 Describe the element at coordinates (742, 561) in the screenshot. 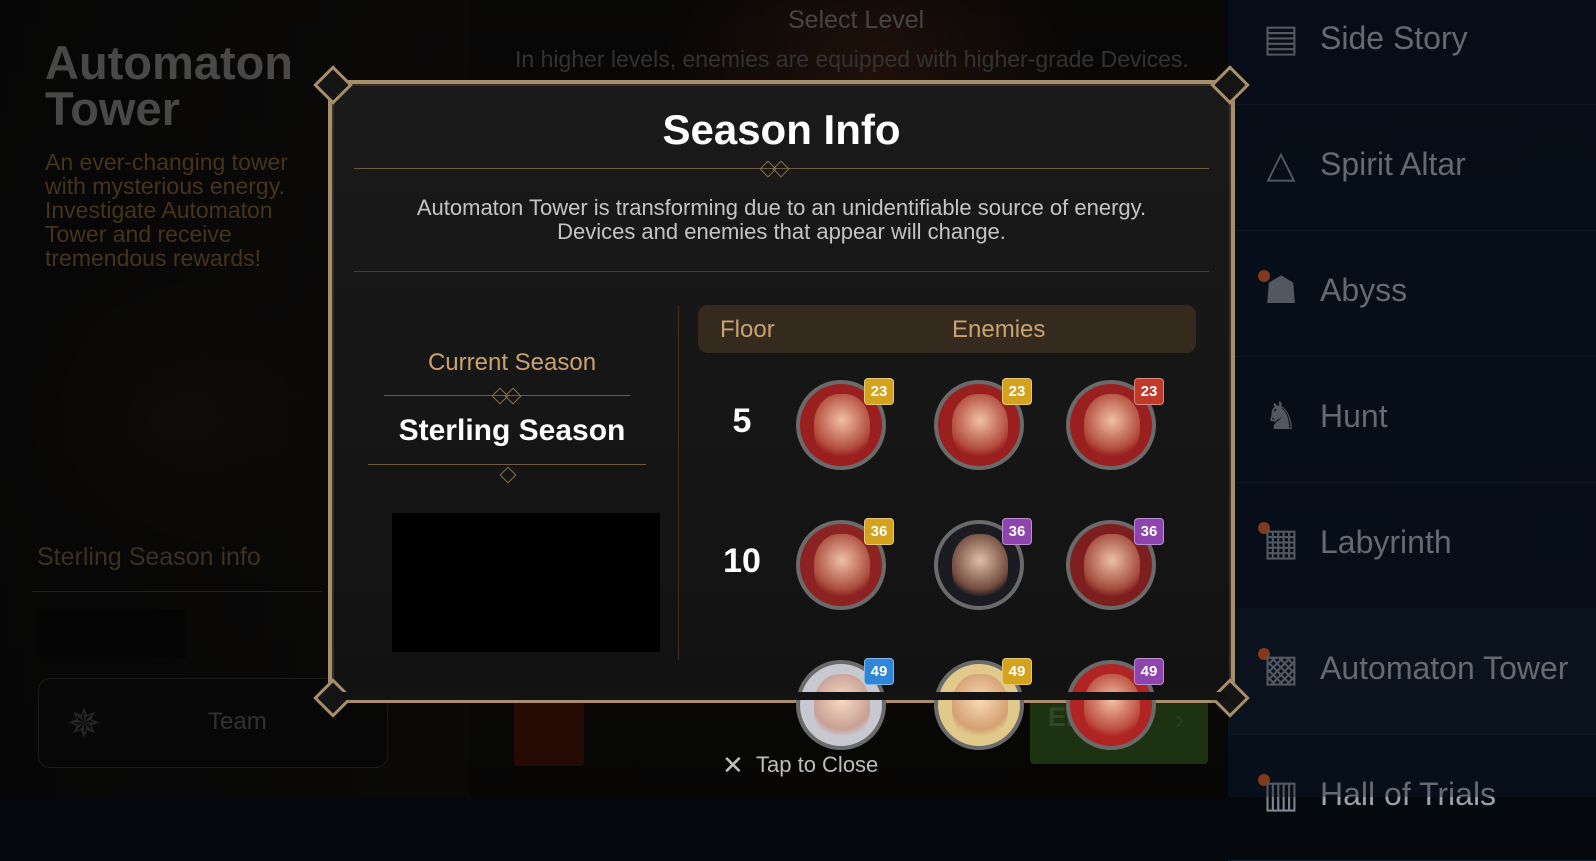

I see `floor-number: 10` at that location.